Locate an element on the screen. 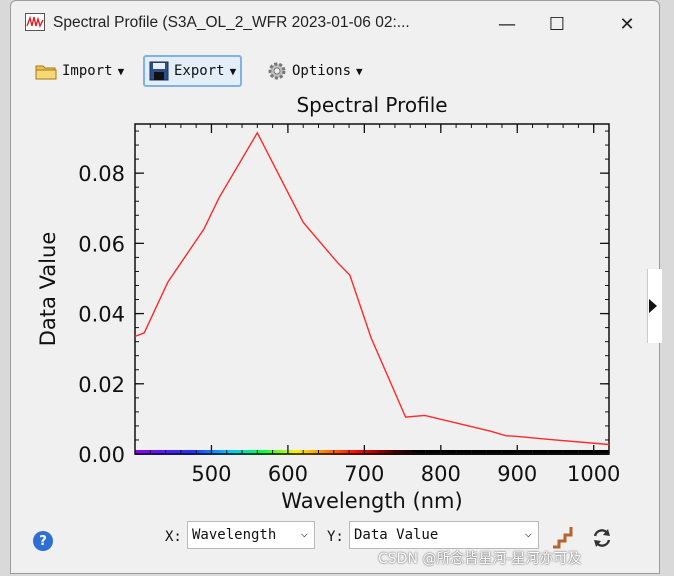  help-icon: ? is located at coordinates (43, 541).